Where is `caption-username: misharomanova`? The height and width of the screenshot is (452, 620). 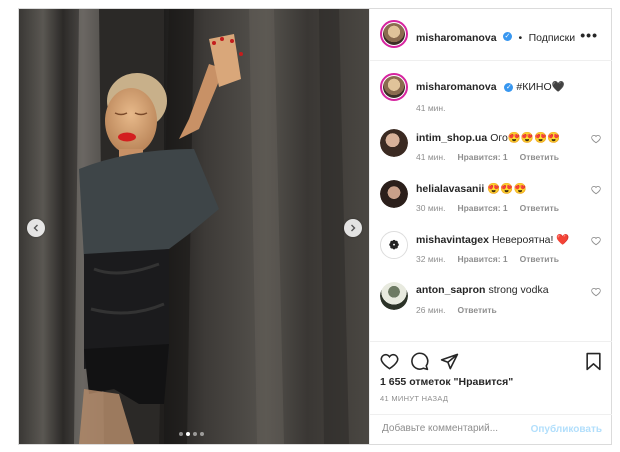
caption-username: misharomanova is located at coordinates (456, 87).